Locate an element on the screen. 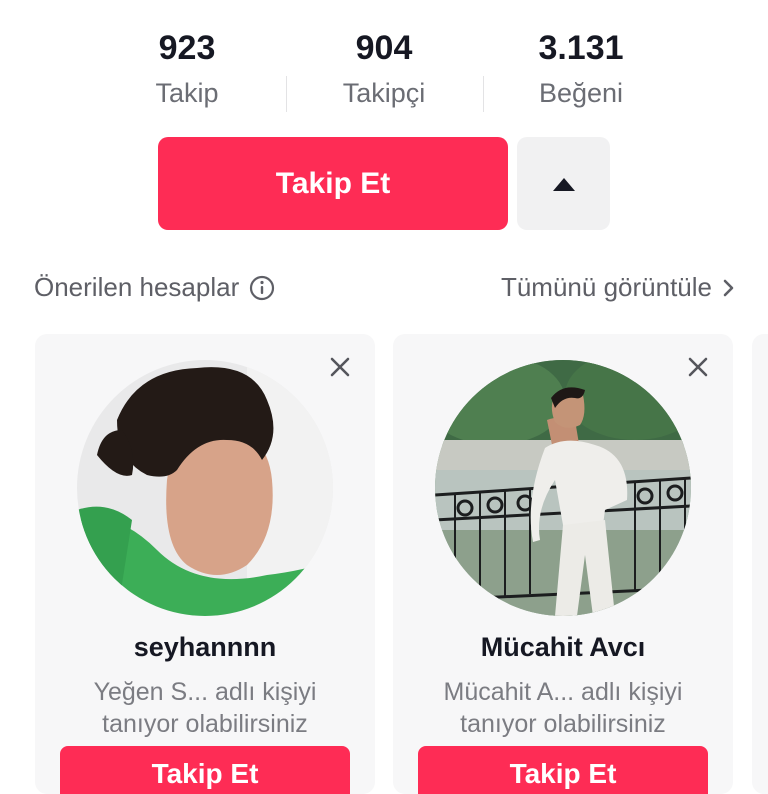  view-all-label: Tümünü görüntüle is located at coordinates (606, 287).